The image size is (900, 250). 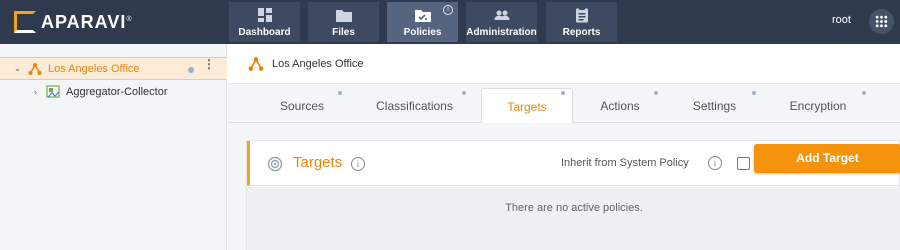 I want to click on logo-mark-icon, so click(x=25, y=22).